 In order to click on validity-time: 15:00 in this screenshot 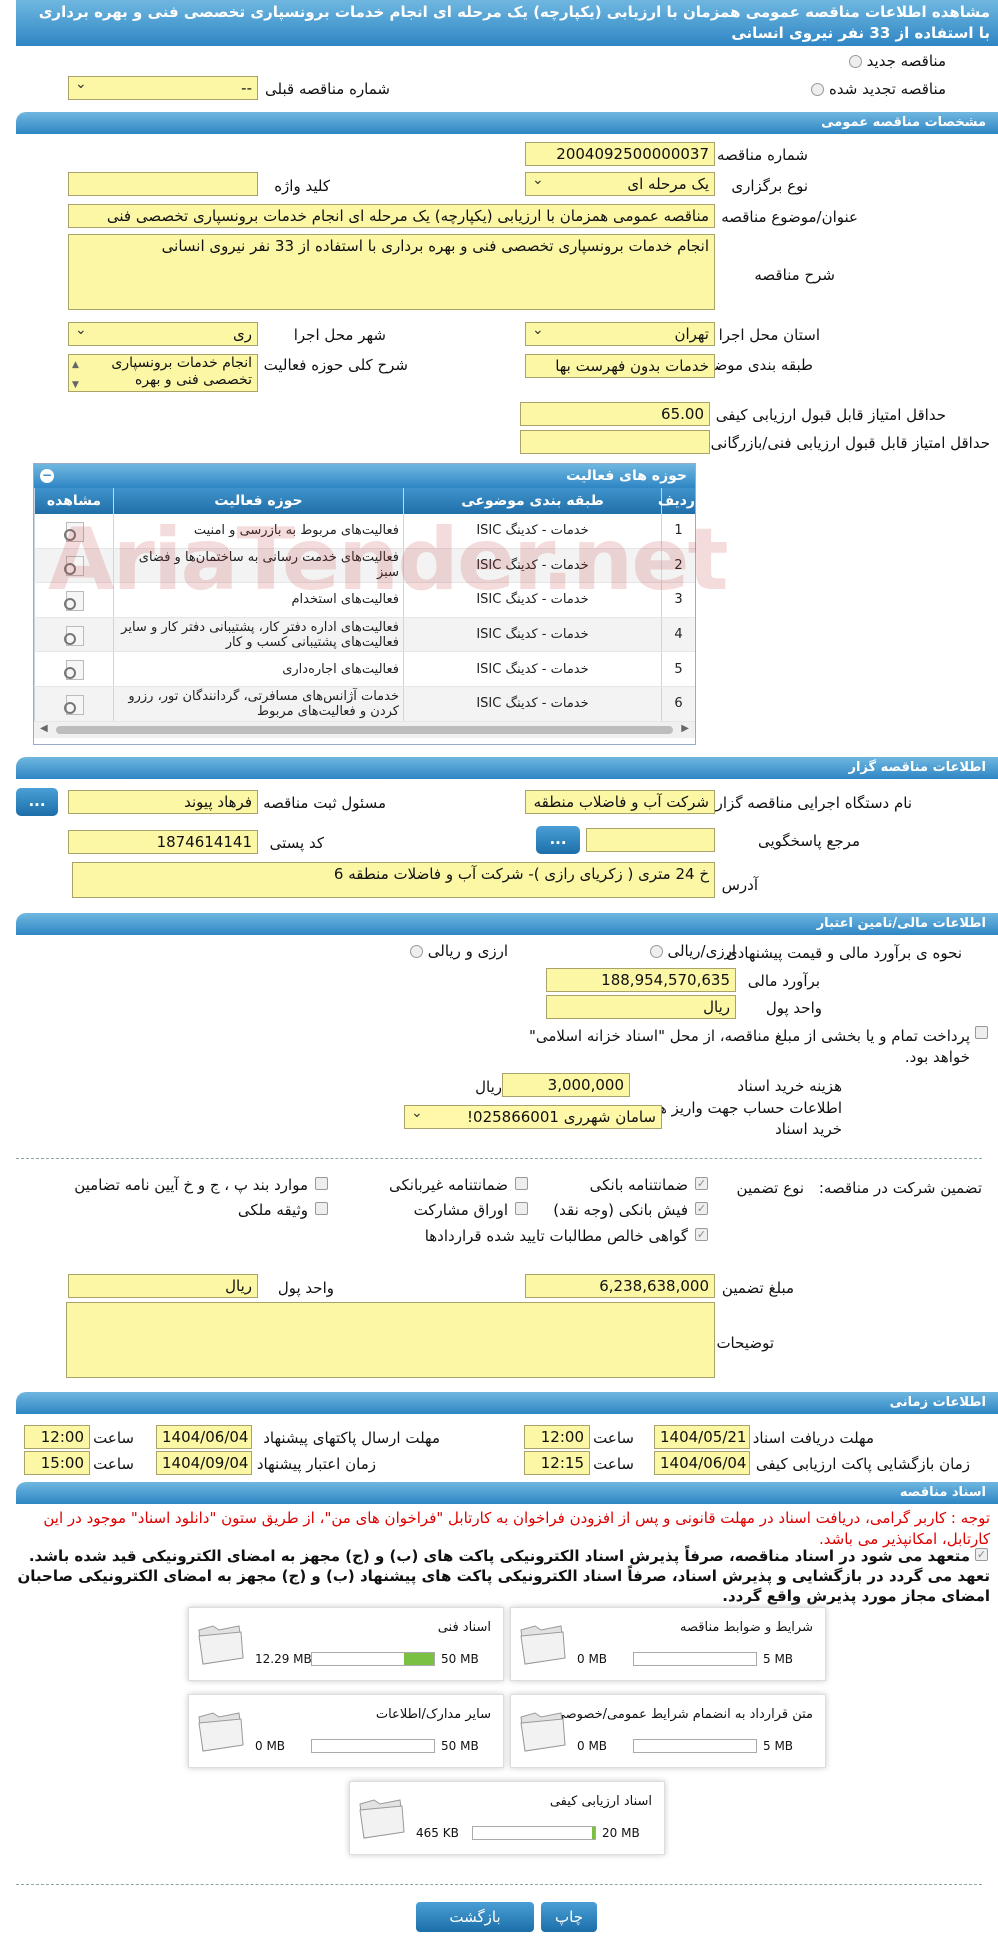, I will do `click(57, 1463)`.